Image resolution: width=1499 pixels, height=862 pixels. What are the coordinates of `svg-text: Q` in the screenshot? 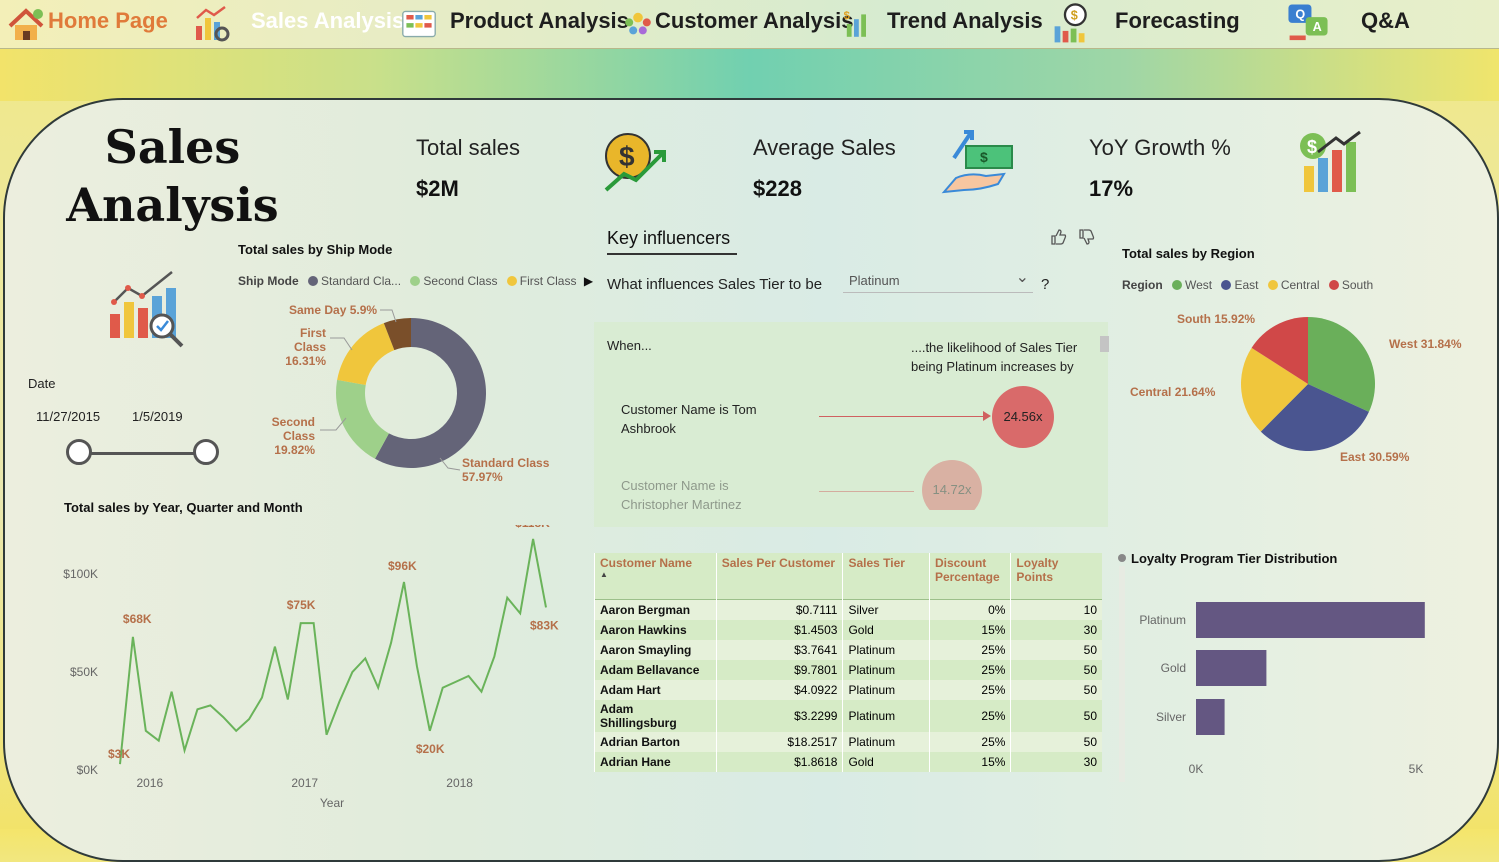 It's located at (1300, 14).